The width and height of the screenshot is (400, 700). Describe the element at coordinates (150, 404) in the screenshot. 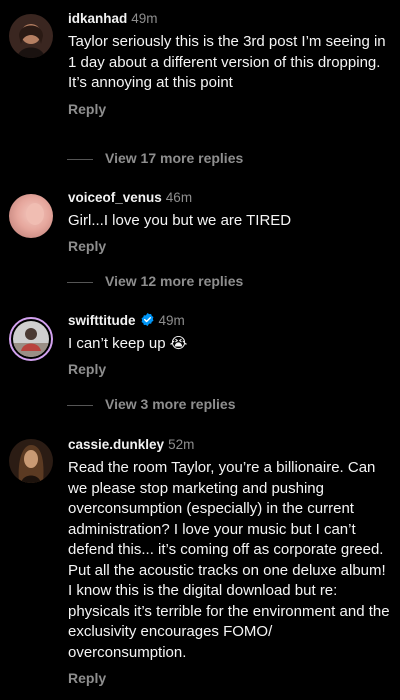

I see `view-replies-button: View 3 more replies` at that location.